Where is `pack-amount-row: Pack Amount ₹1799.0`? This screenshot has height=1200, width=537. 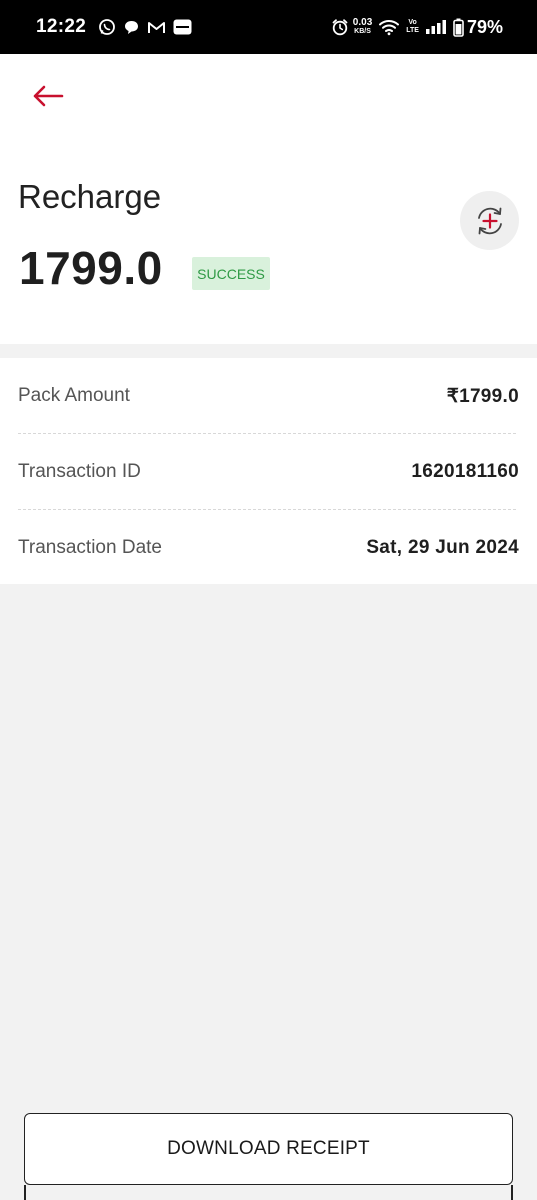
pack-amount-row: Pack Amount ₹1799.0 is located at coordinates (268, 396).